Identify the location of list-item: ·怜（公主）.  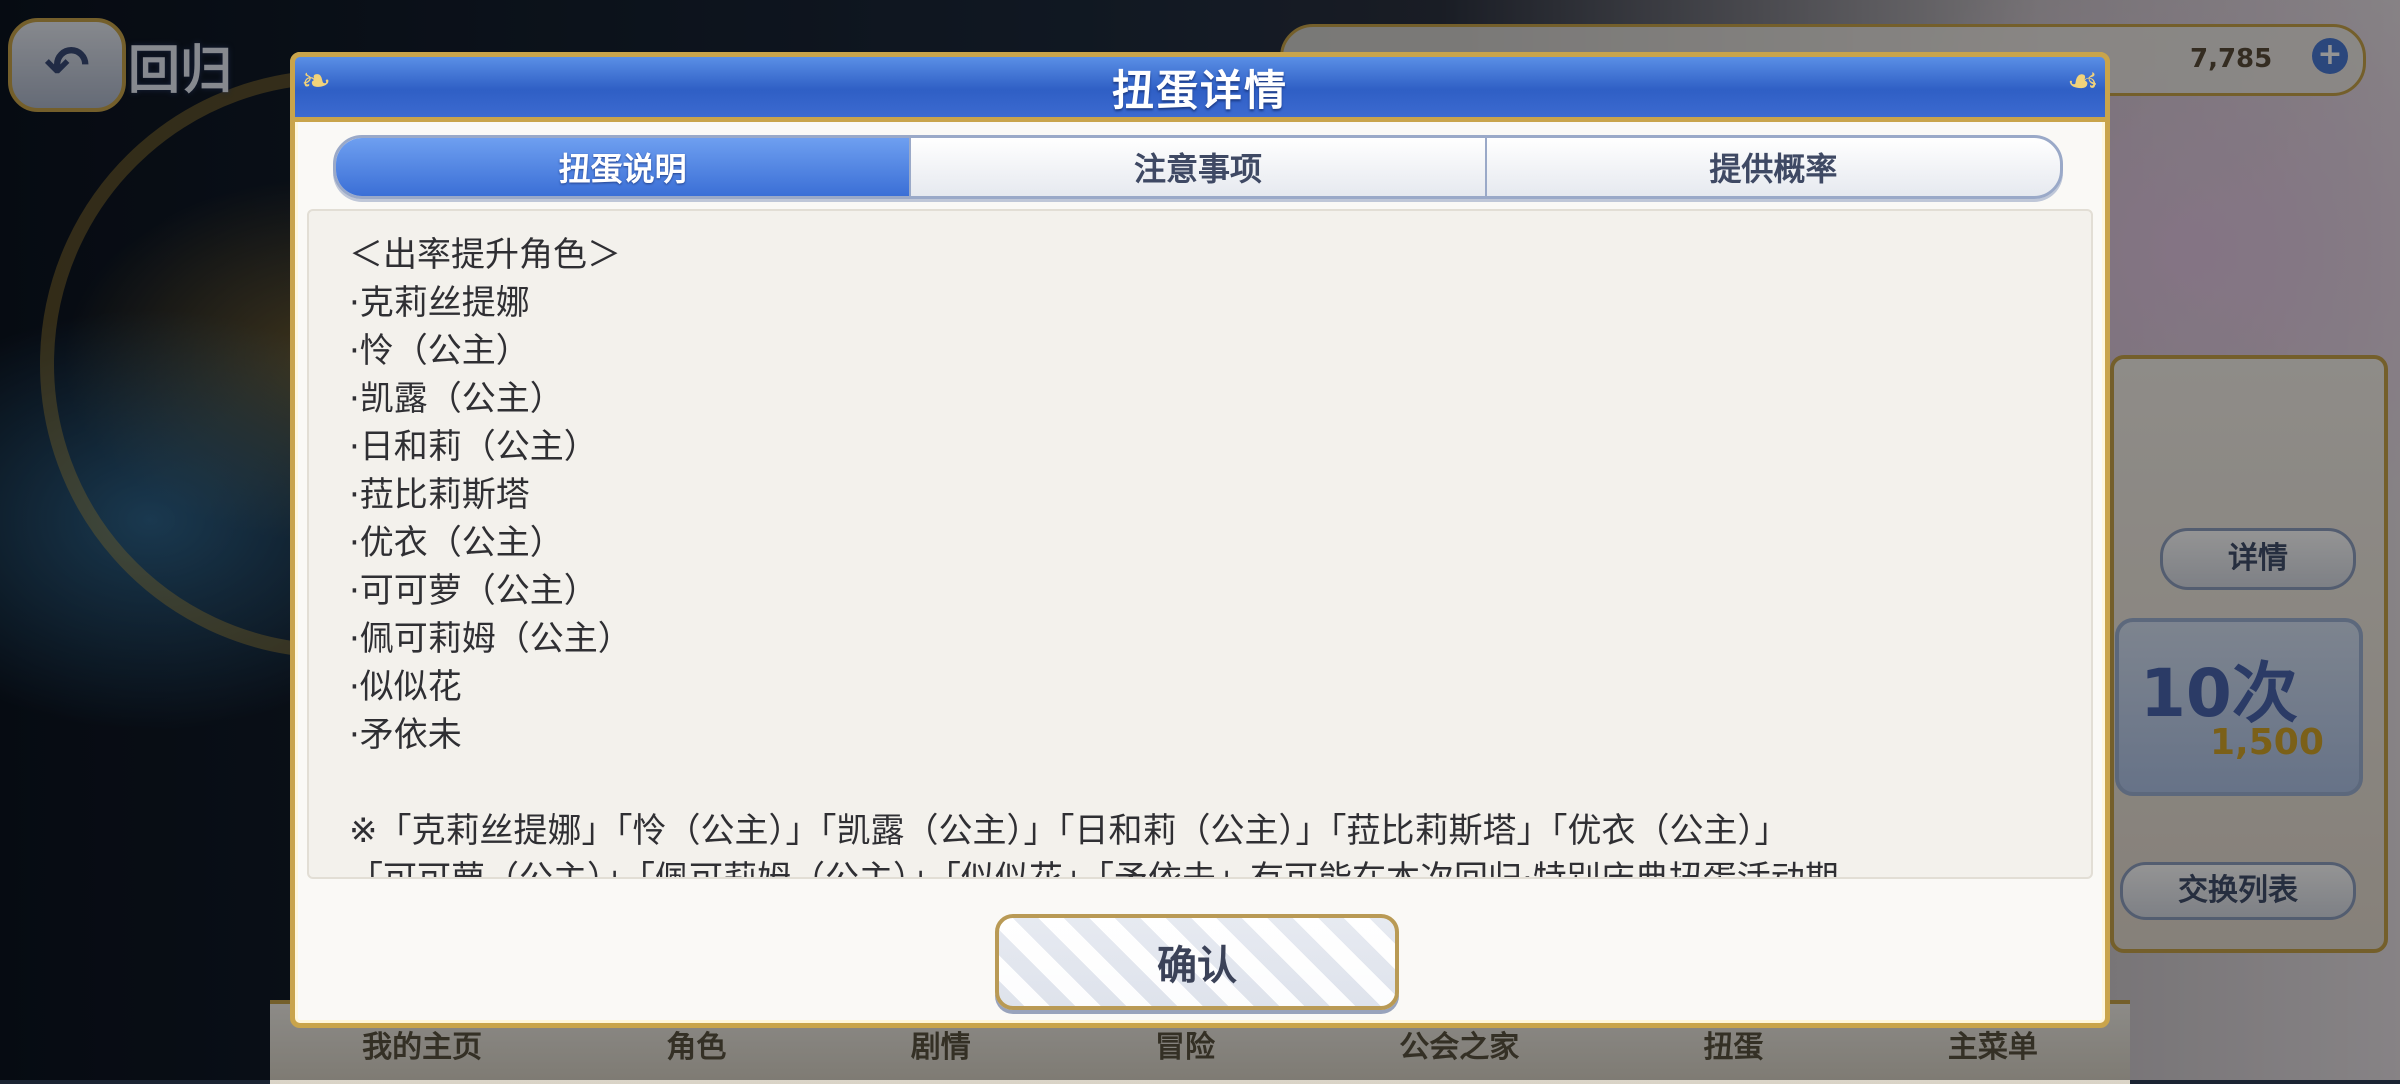
(439, 351).